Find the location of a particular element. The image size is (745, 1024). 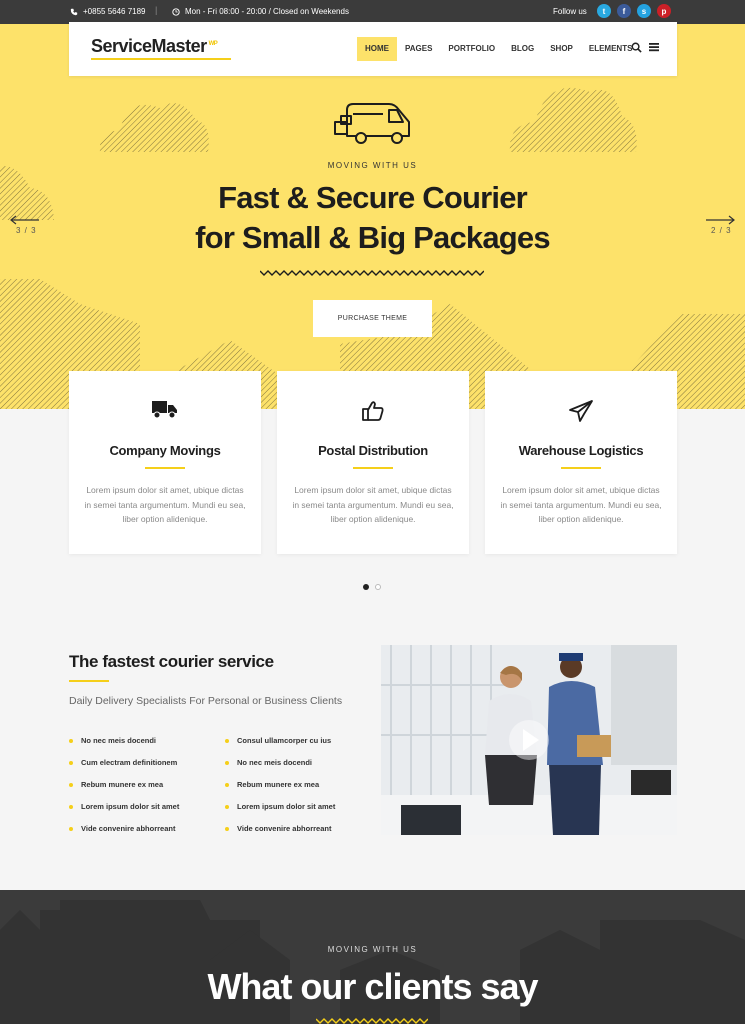

carousel-dot-active is located at coordinates (366, 587).